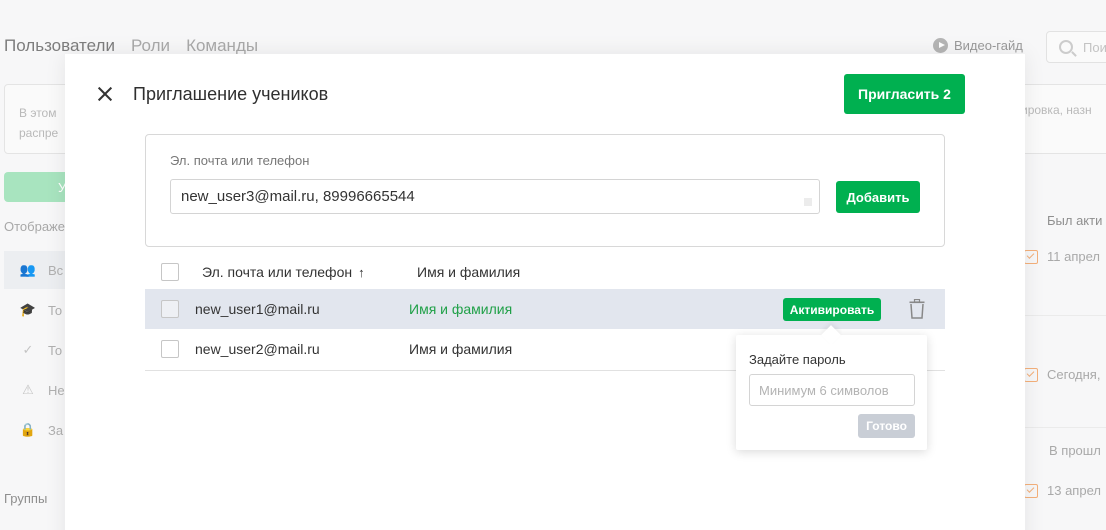 The image size is (1106, 530). Describe the element at coordinates (39, 119) in the screenshot. I see `info-banner: В этом распре` at that location.